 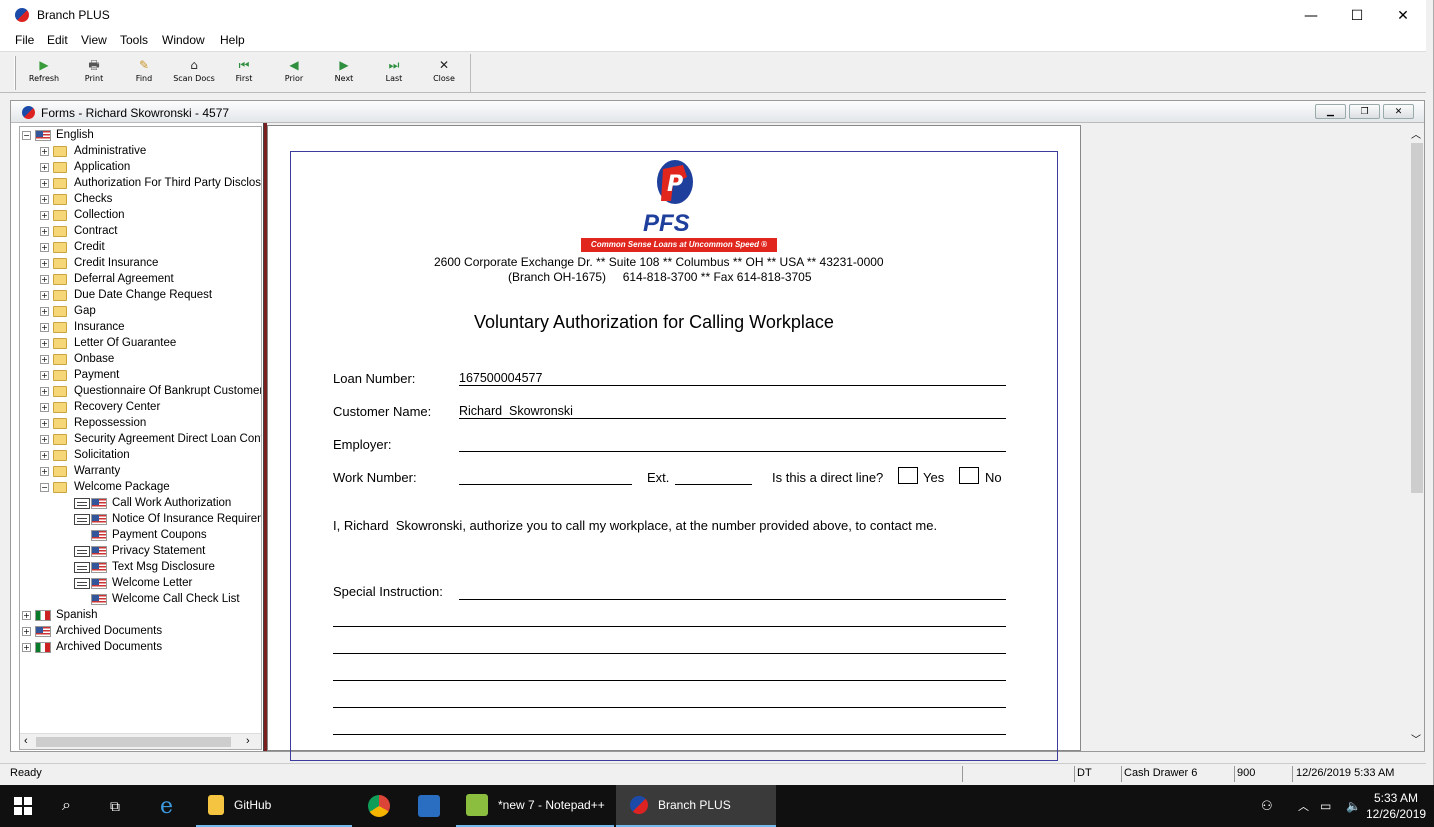 What do you see at coordinates (1267, 806) in the screenshot?
I see `people-icon: ⚇` at bounding box center [1267, 806].